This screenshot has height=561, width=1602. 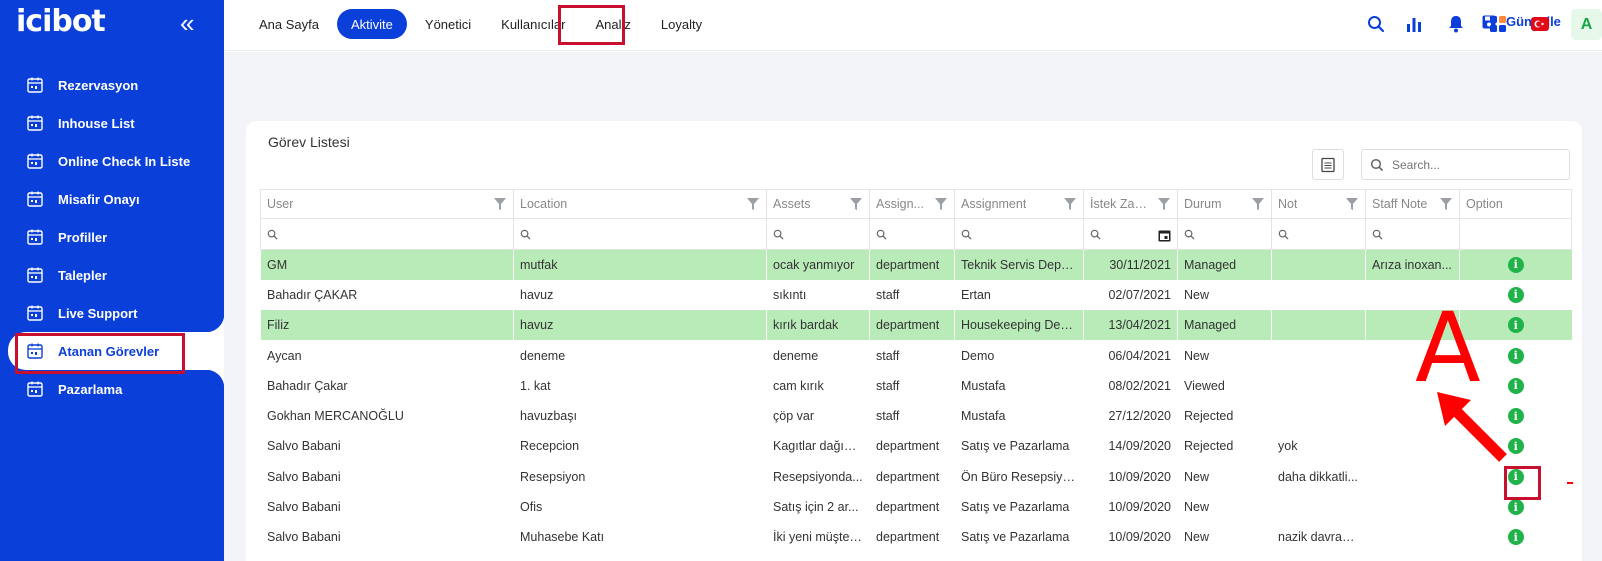 I want to click on sidebar-item-label: Misafir Onayı, so click(x=99, y=199).